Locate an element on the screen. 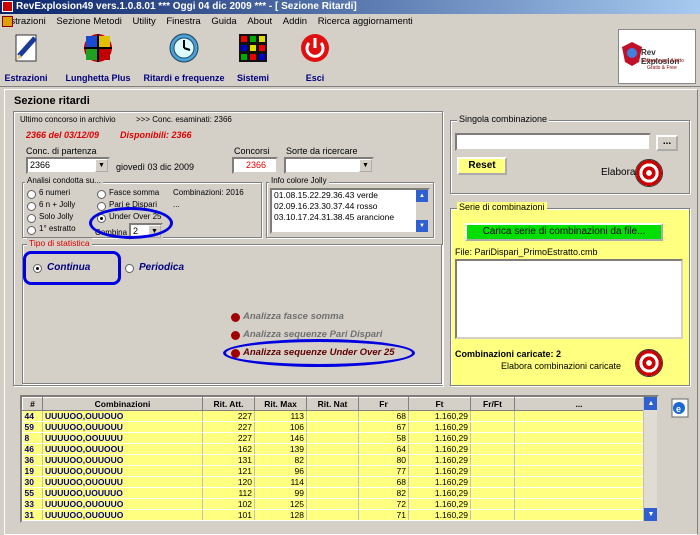 Image resolution: width=700 pixels, height=535 pixels. table-row: 33 UUUUOO,OUOUUO 102 125 72 1.160,29 is located at coordinates (333, 504).